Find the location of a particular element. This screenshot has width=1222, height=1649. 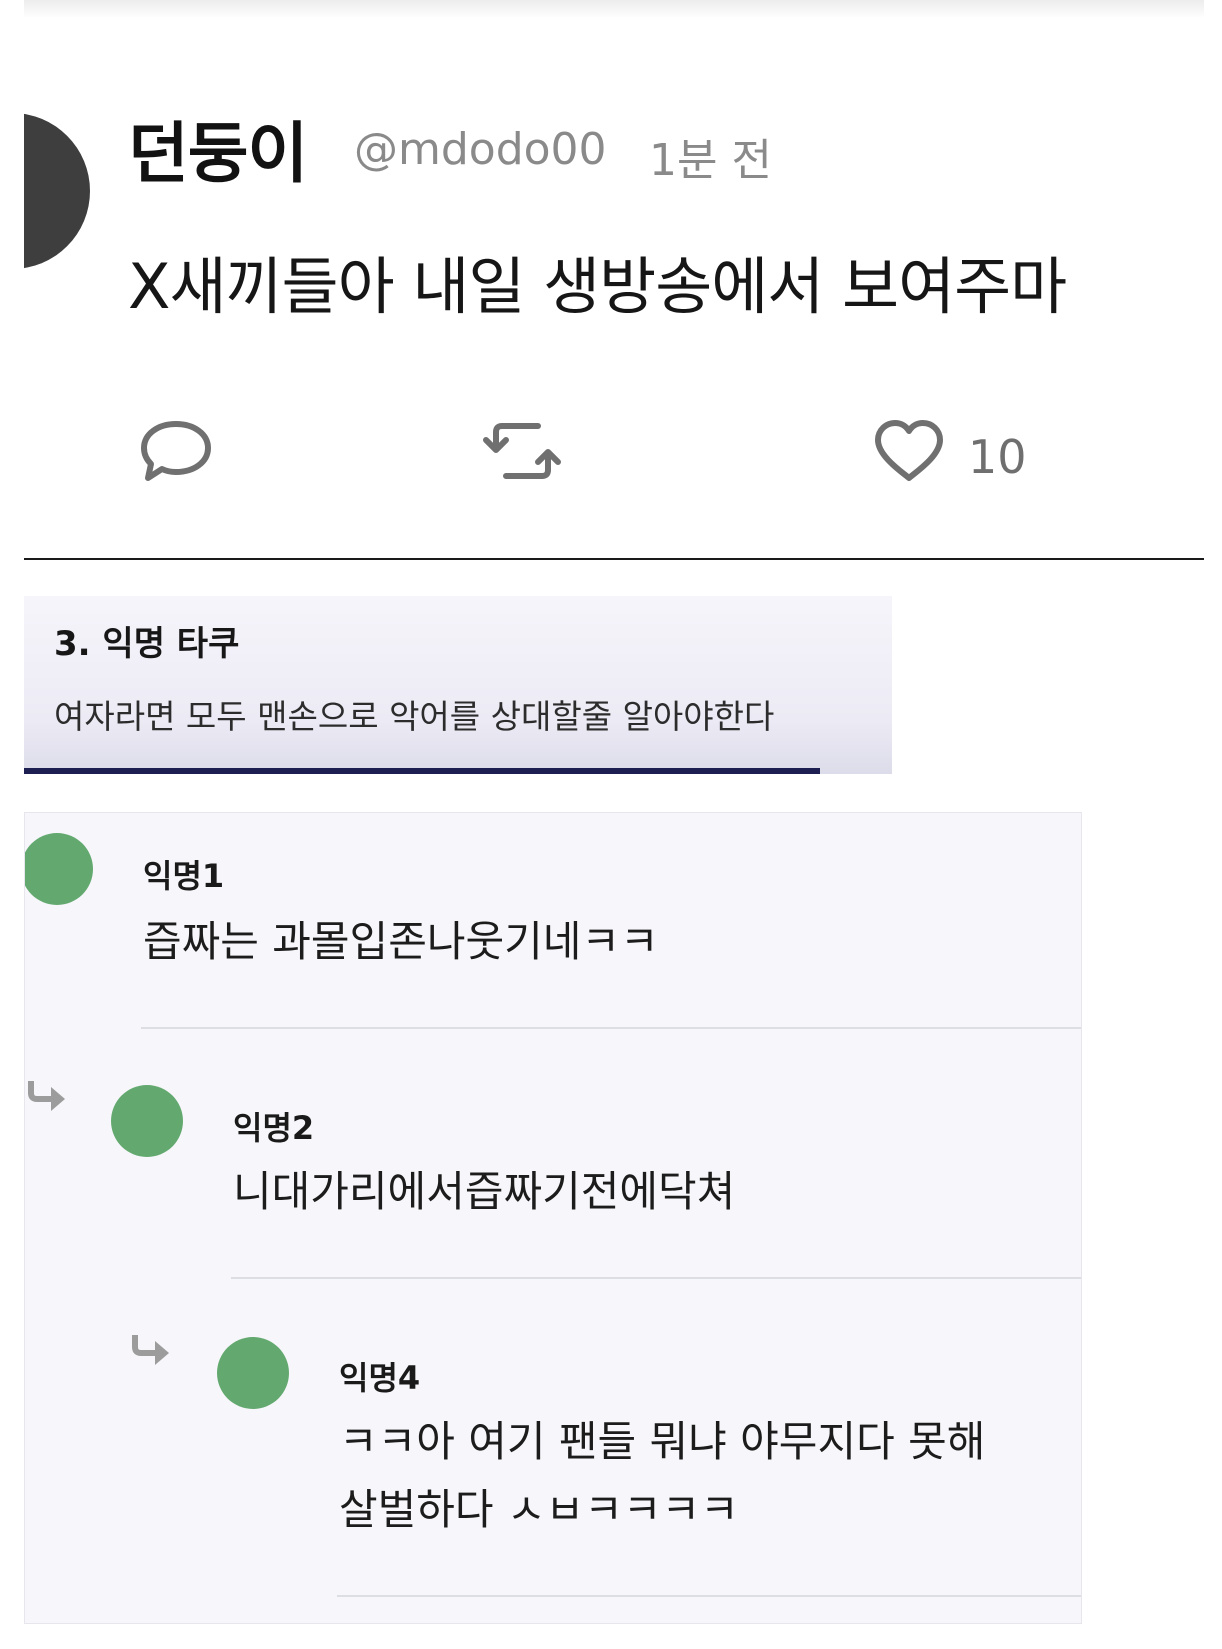

banner-subtitle: 여자라면 모두 맨손으로 악어를 상대할줄 알아야한다 is located at coordinates (414, 716).